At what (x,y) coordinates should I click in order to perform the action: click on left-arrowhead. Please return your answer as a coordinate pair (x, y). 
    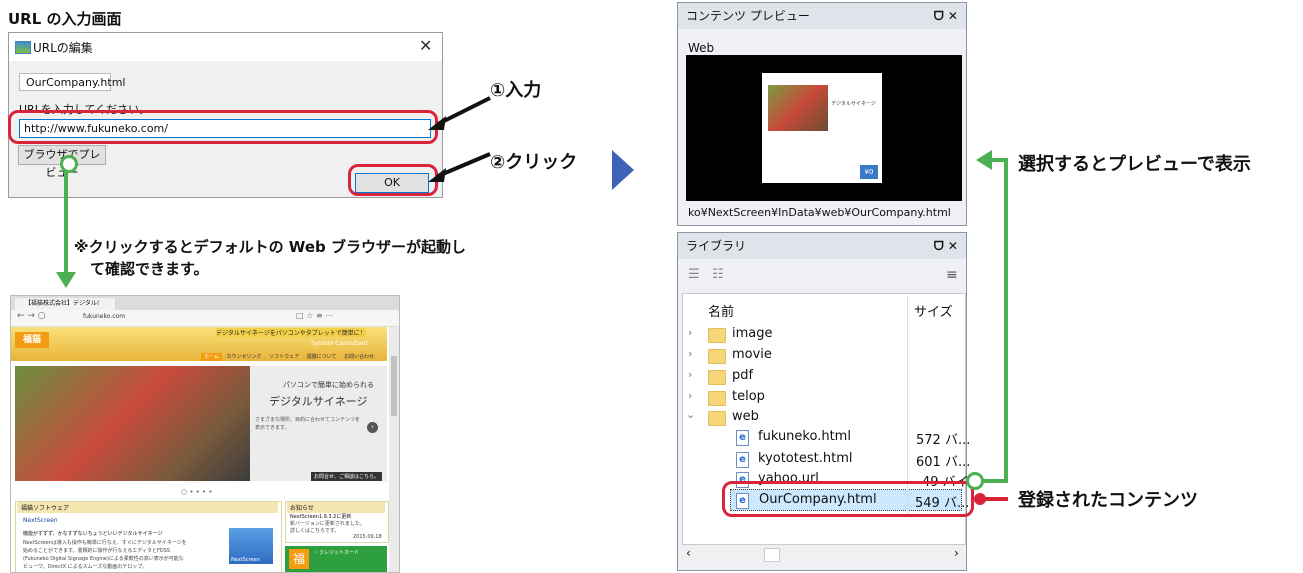
    Looking at the image, I should click on (984, 160).